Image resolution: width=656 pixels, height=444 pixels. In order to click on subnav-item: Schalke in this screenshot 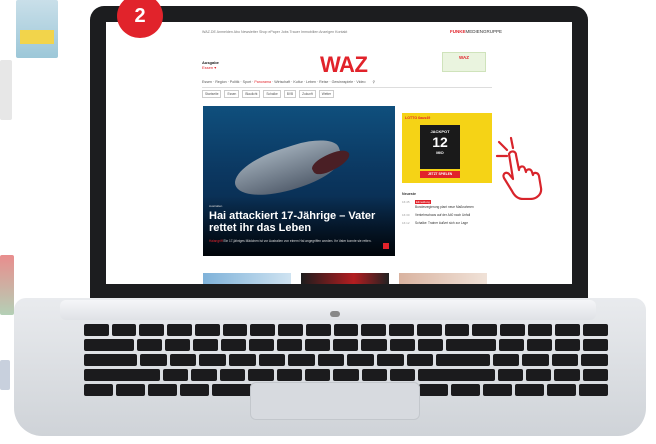, I will do `click(272, 94)`.